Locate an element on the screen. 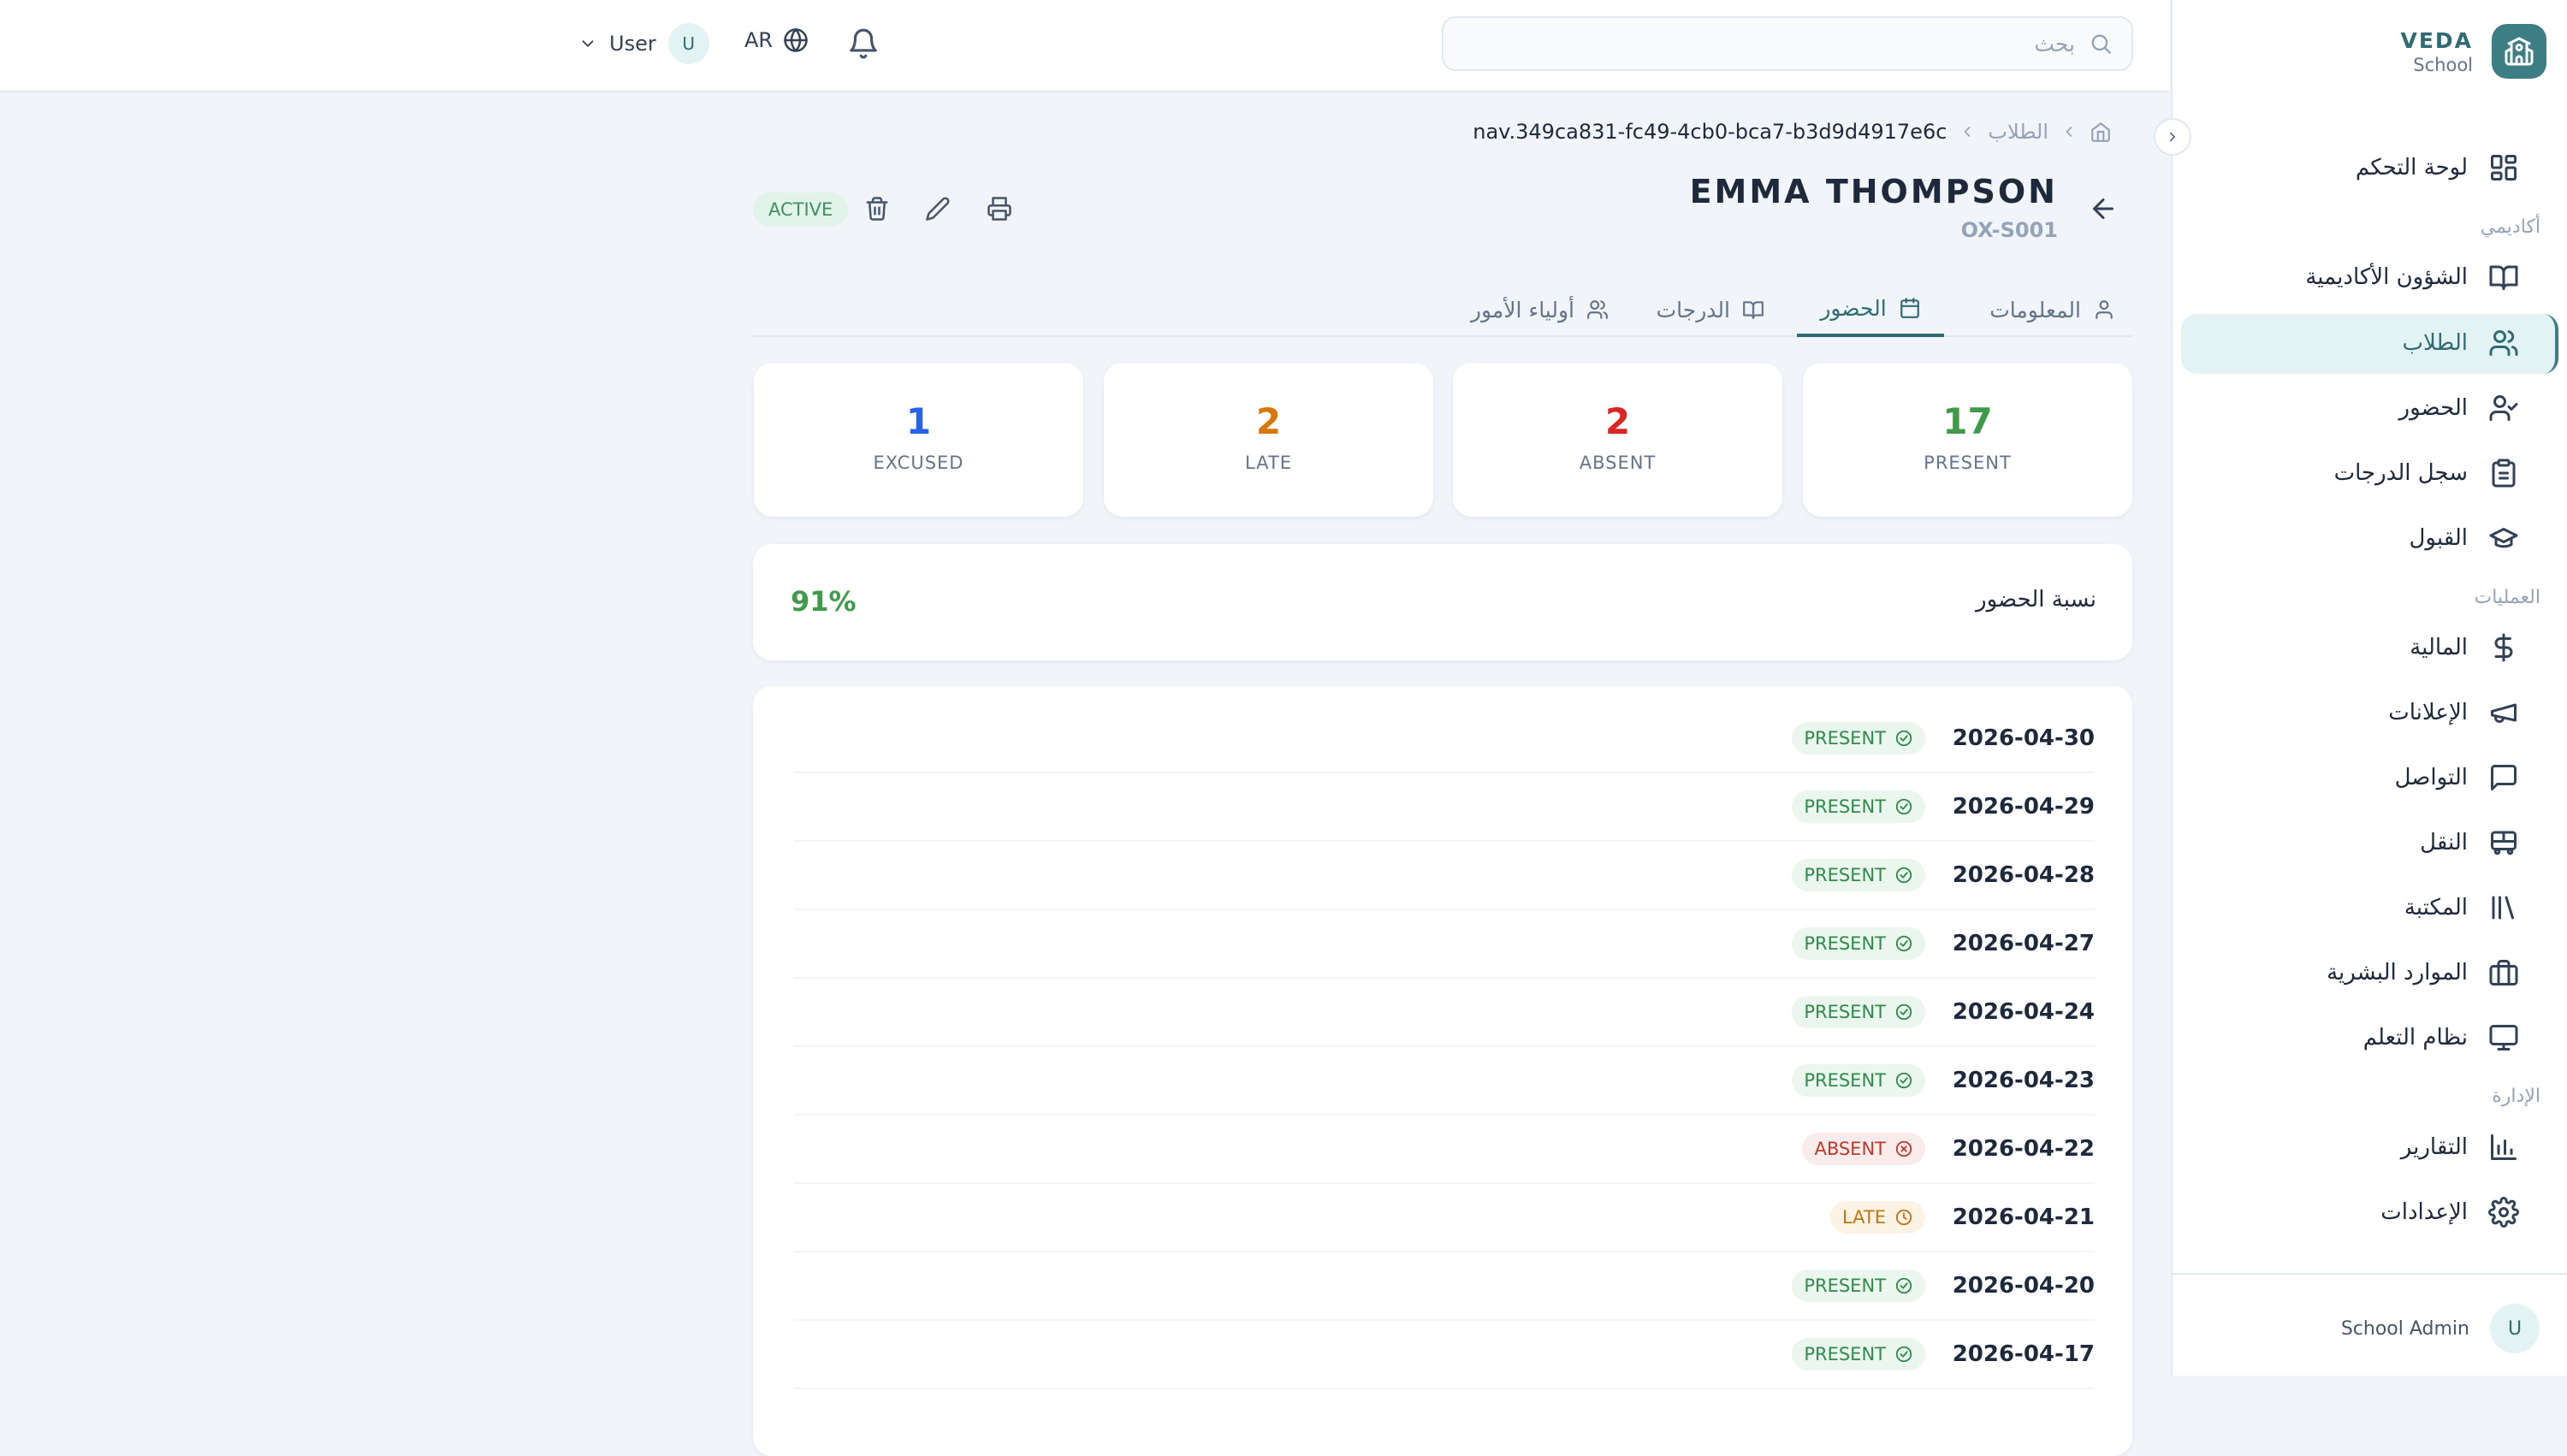 Image resolution: width=2567 pixels, height=1456 pixels. sidebar-item-communication: التواصل is located at coordinates (2457, 777).